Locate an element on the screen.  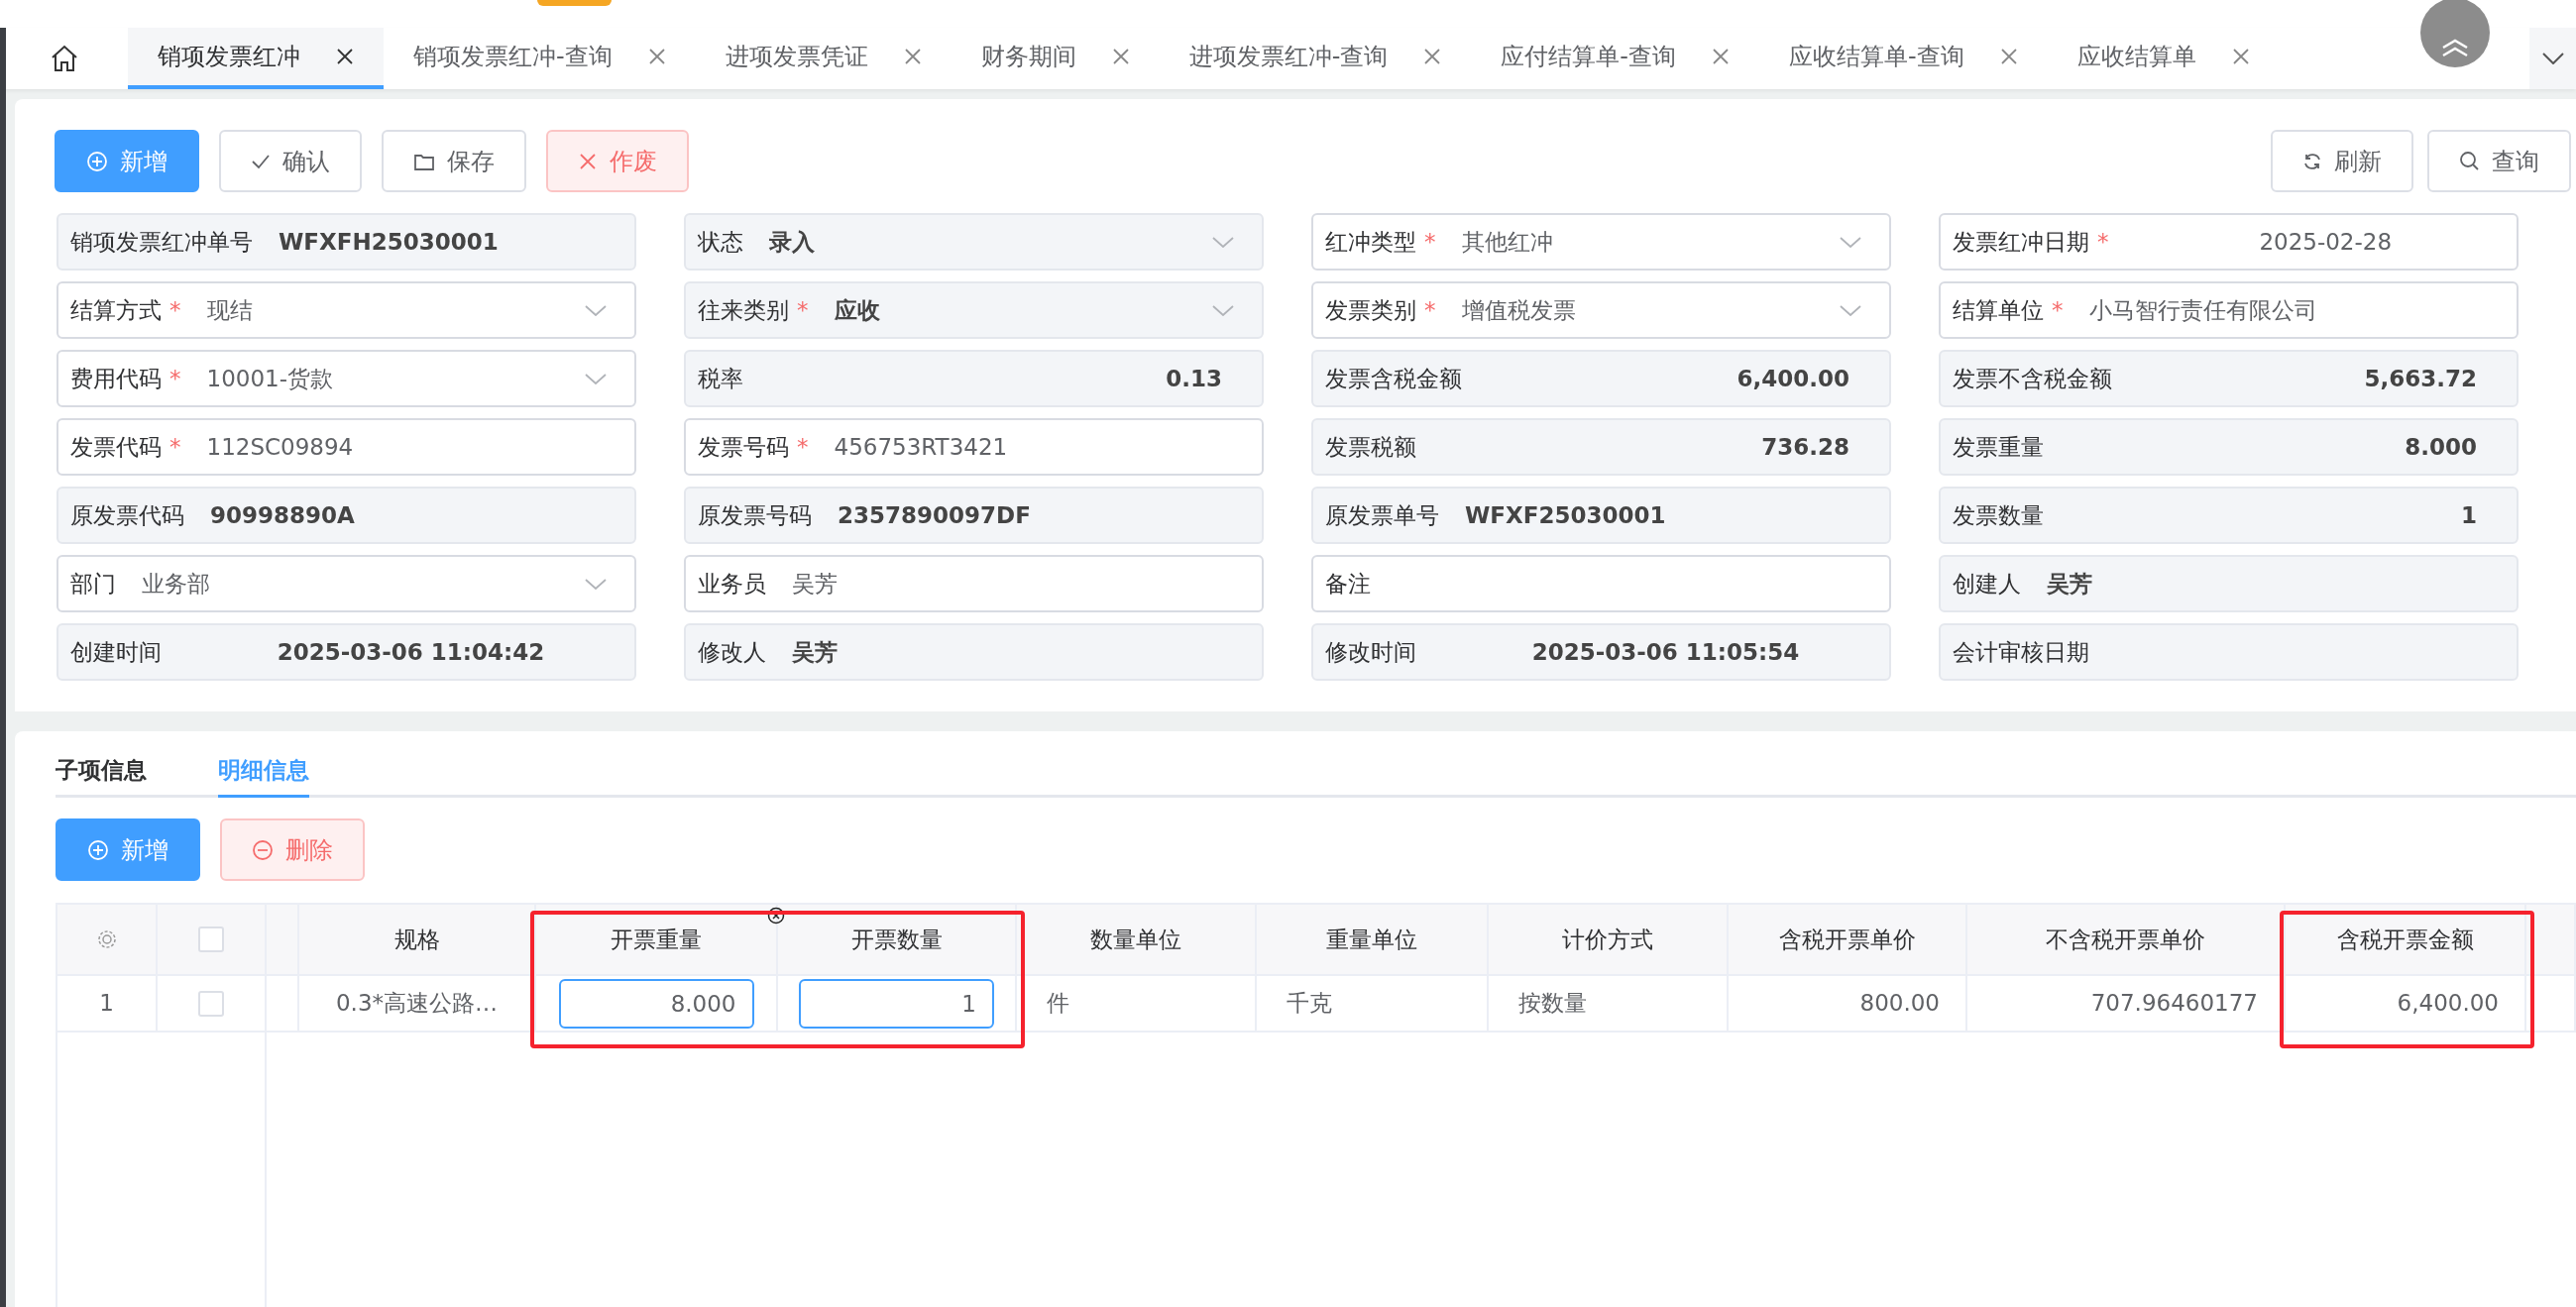
select-field: 费用代码 * 10001-货款 is located at coordinates (346, 379).